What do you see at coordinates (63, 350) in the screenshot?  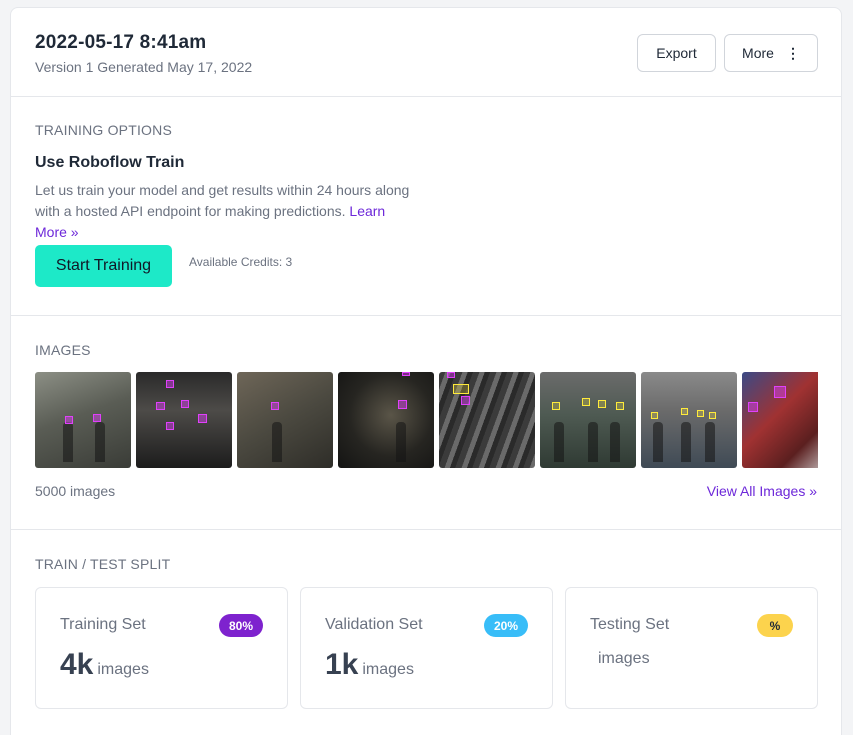 I see `section-label-images: IMAGES` at bounding box center [63, 350].